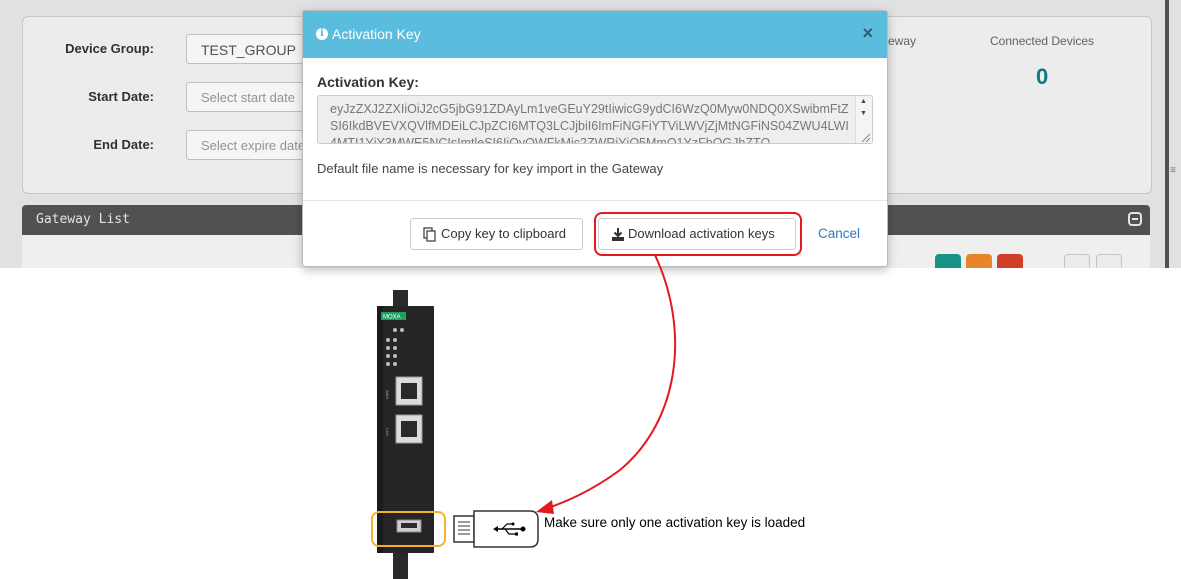 The width and height of the screenshot is (1181, 579). Describe the element at coordinates (387, 394) in the screenshot. I see `wan-port-label: WAN` at that location.